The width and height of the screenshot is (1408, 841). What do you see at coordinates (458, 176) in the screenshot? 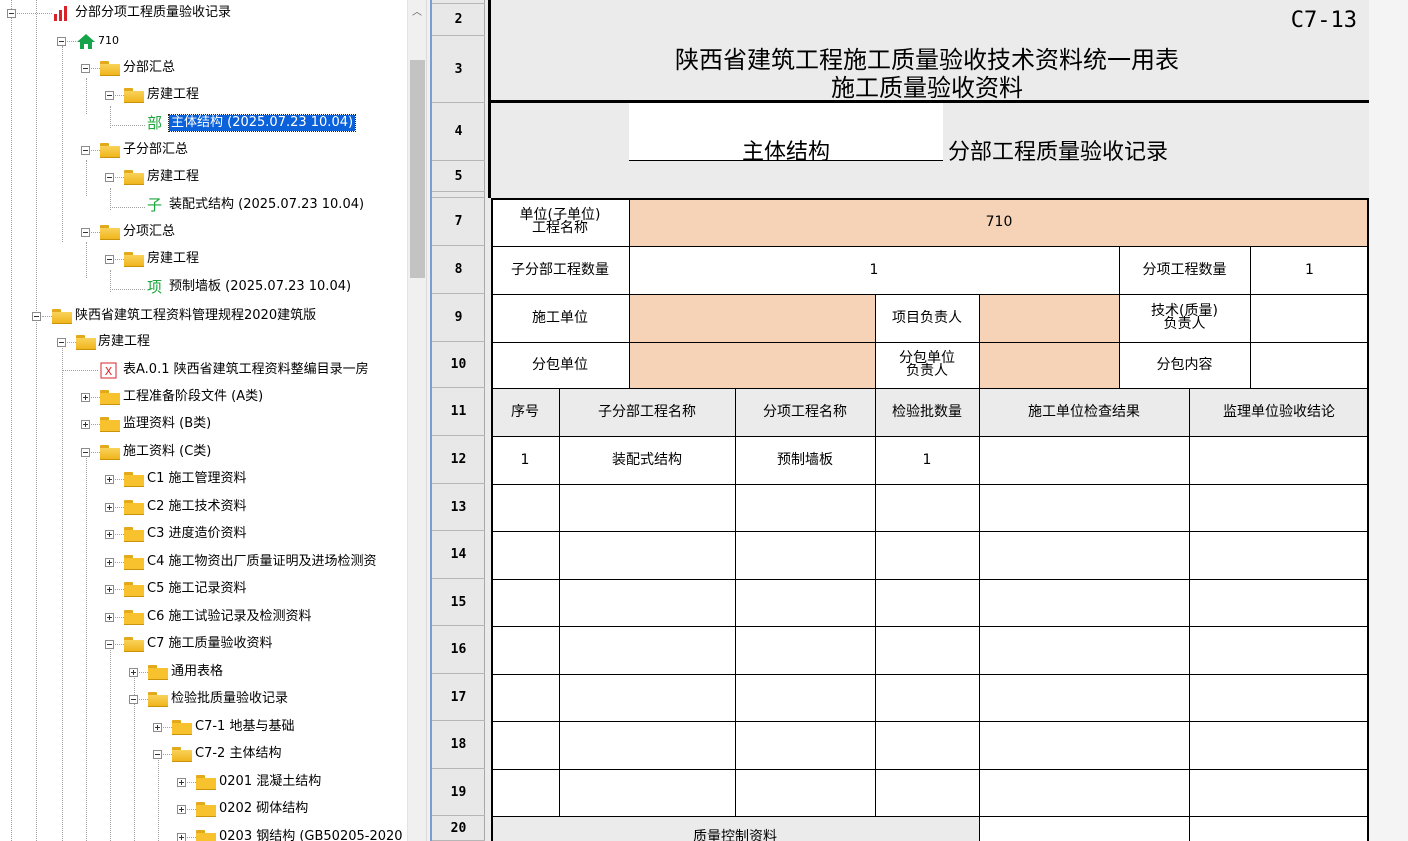
I see `row-header: 5` at bounding box center [458, 176].